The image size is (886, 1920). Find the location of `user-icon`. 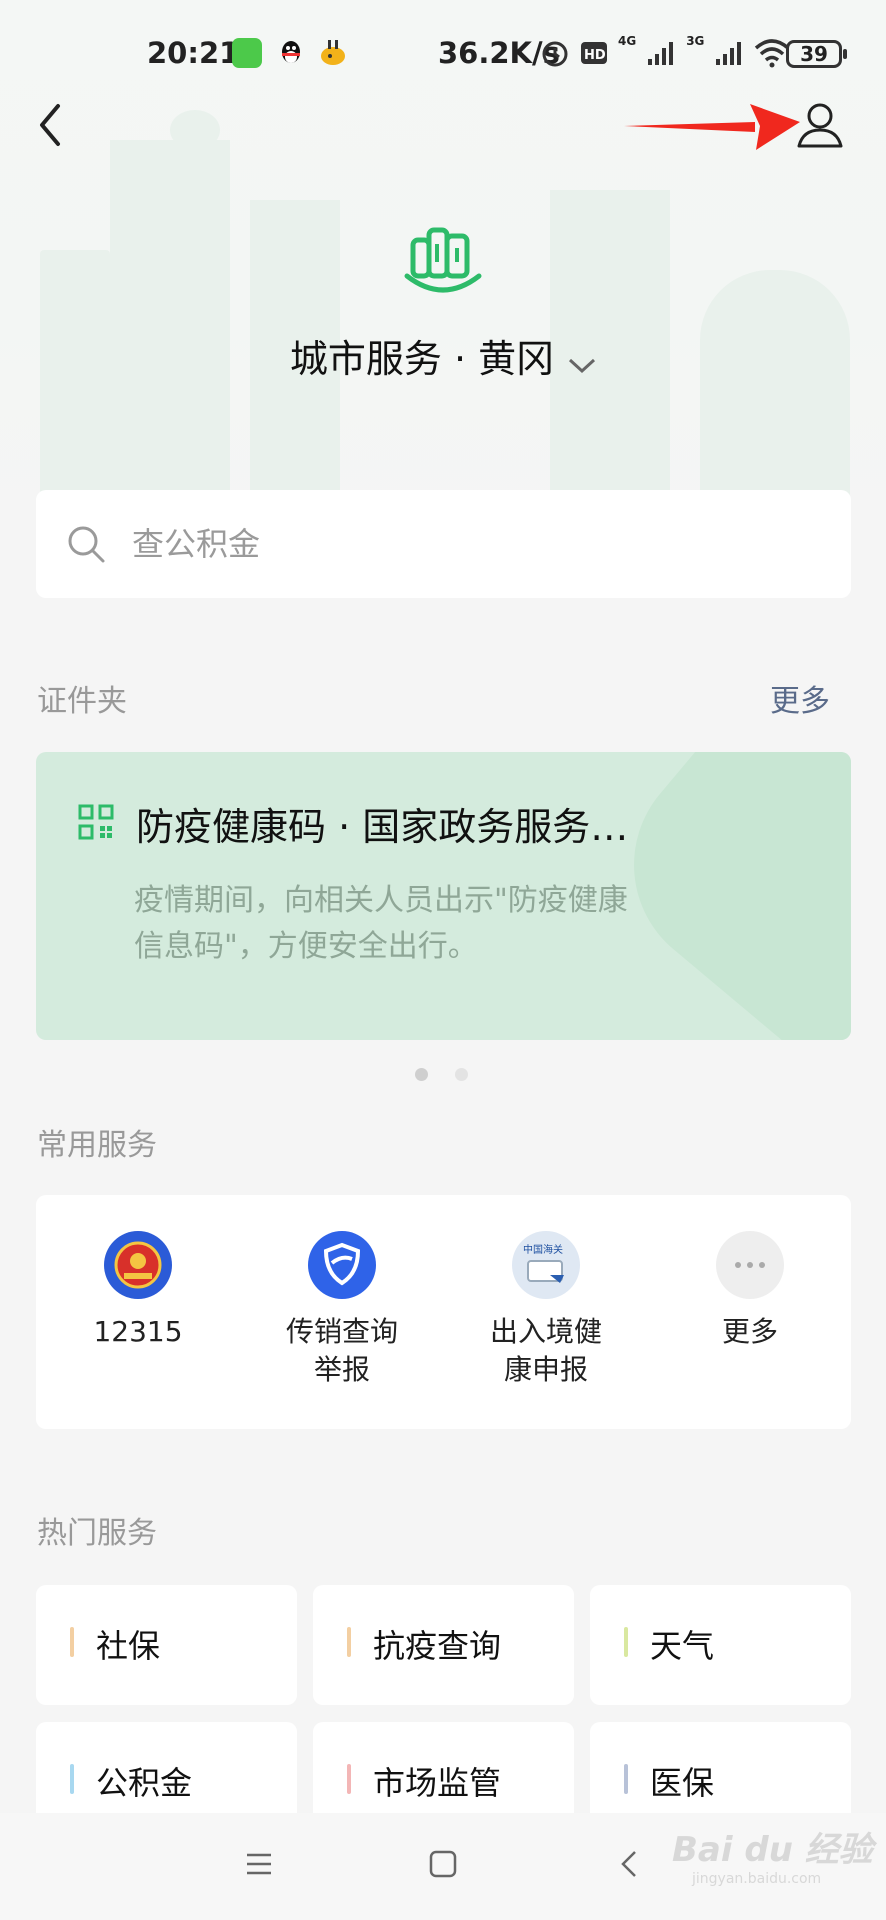

user-icon is located at coordinates (820, 125).